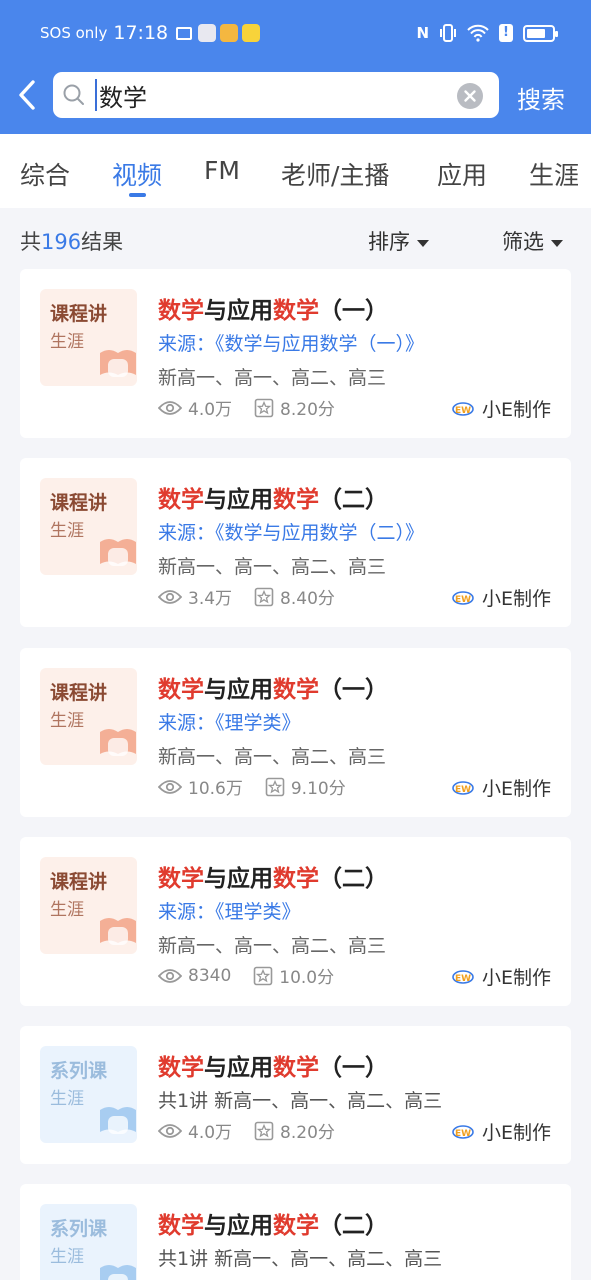 This screenshot has width=591, height=1280. I want to click on top-bar: SOS only 17:18 N ! 搜索, so click(295, 67).